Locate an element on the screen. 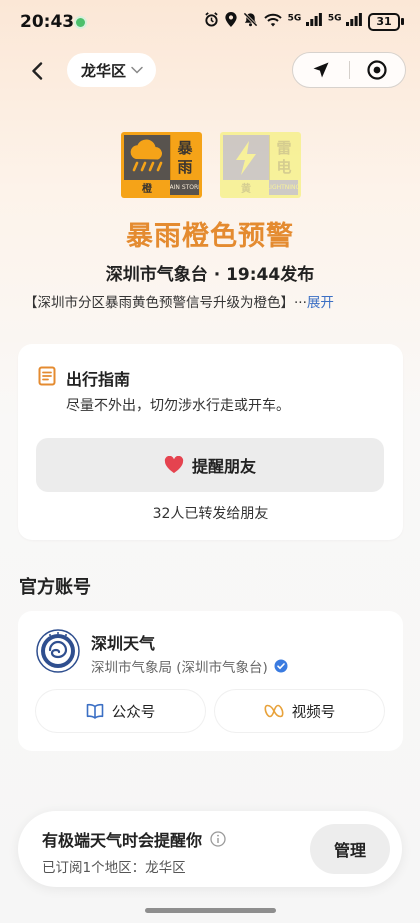 The height and width of the screenshot is (923, 420). home-indicator is located at coordinates (210, 910).